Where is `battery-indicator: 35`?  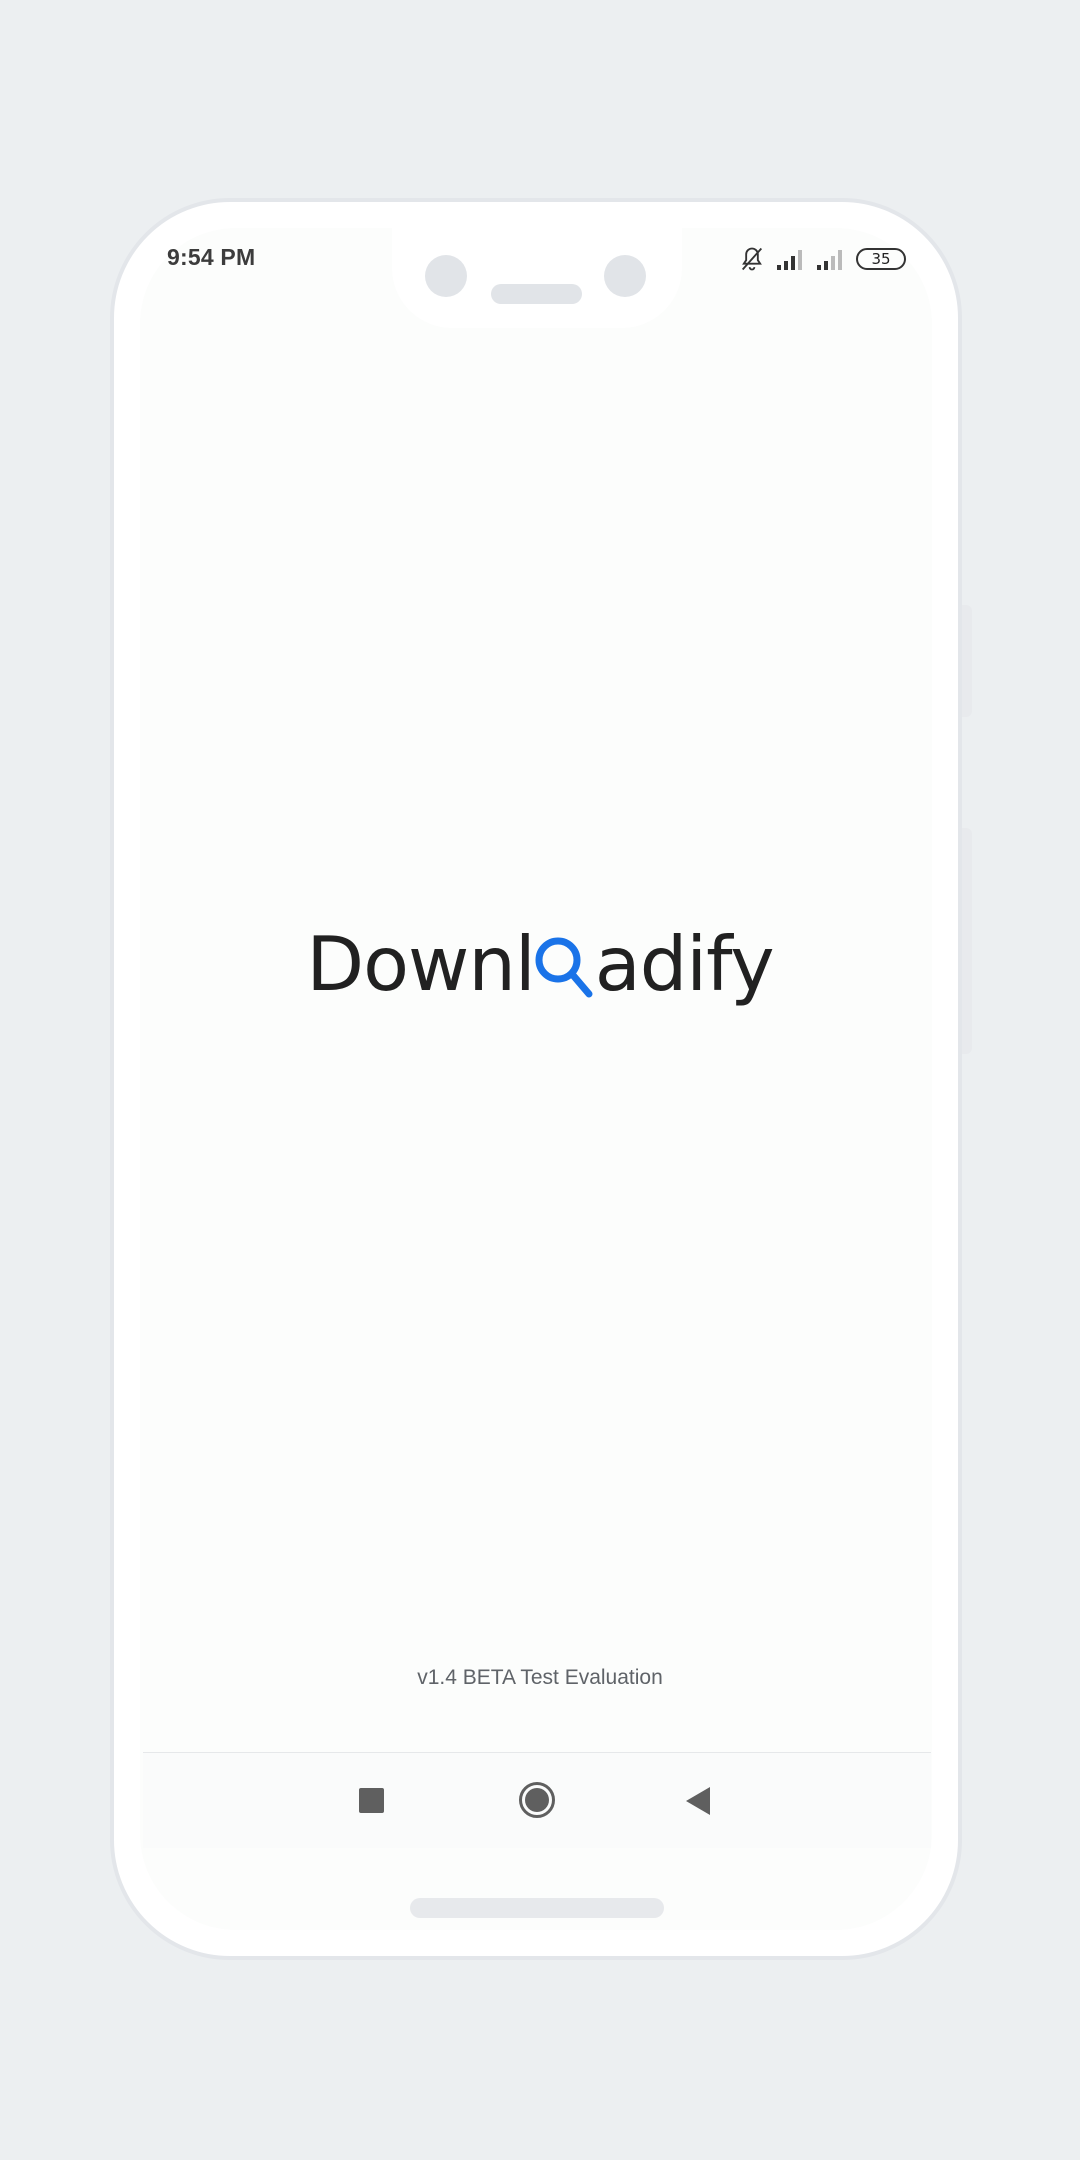 battery-indicator: 35 is located at coordinates (881, 259).